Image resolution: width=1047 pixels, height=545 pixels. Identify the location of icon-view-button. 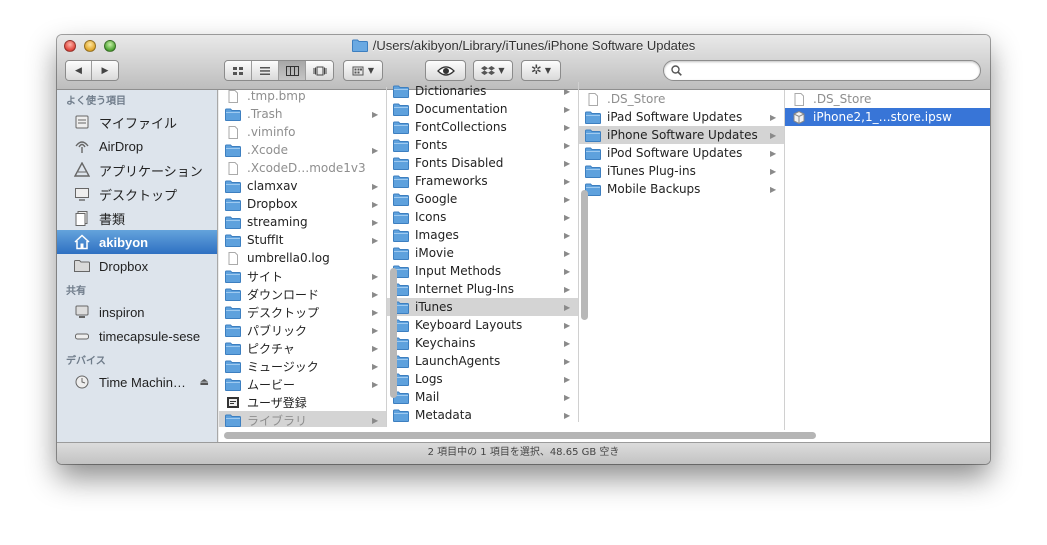
(238, 70).